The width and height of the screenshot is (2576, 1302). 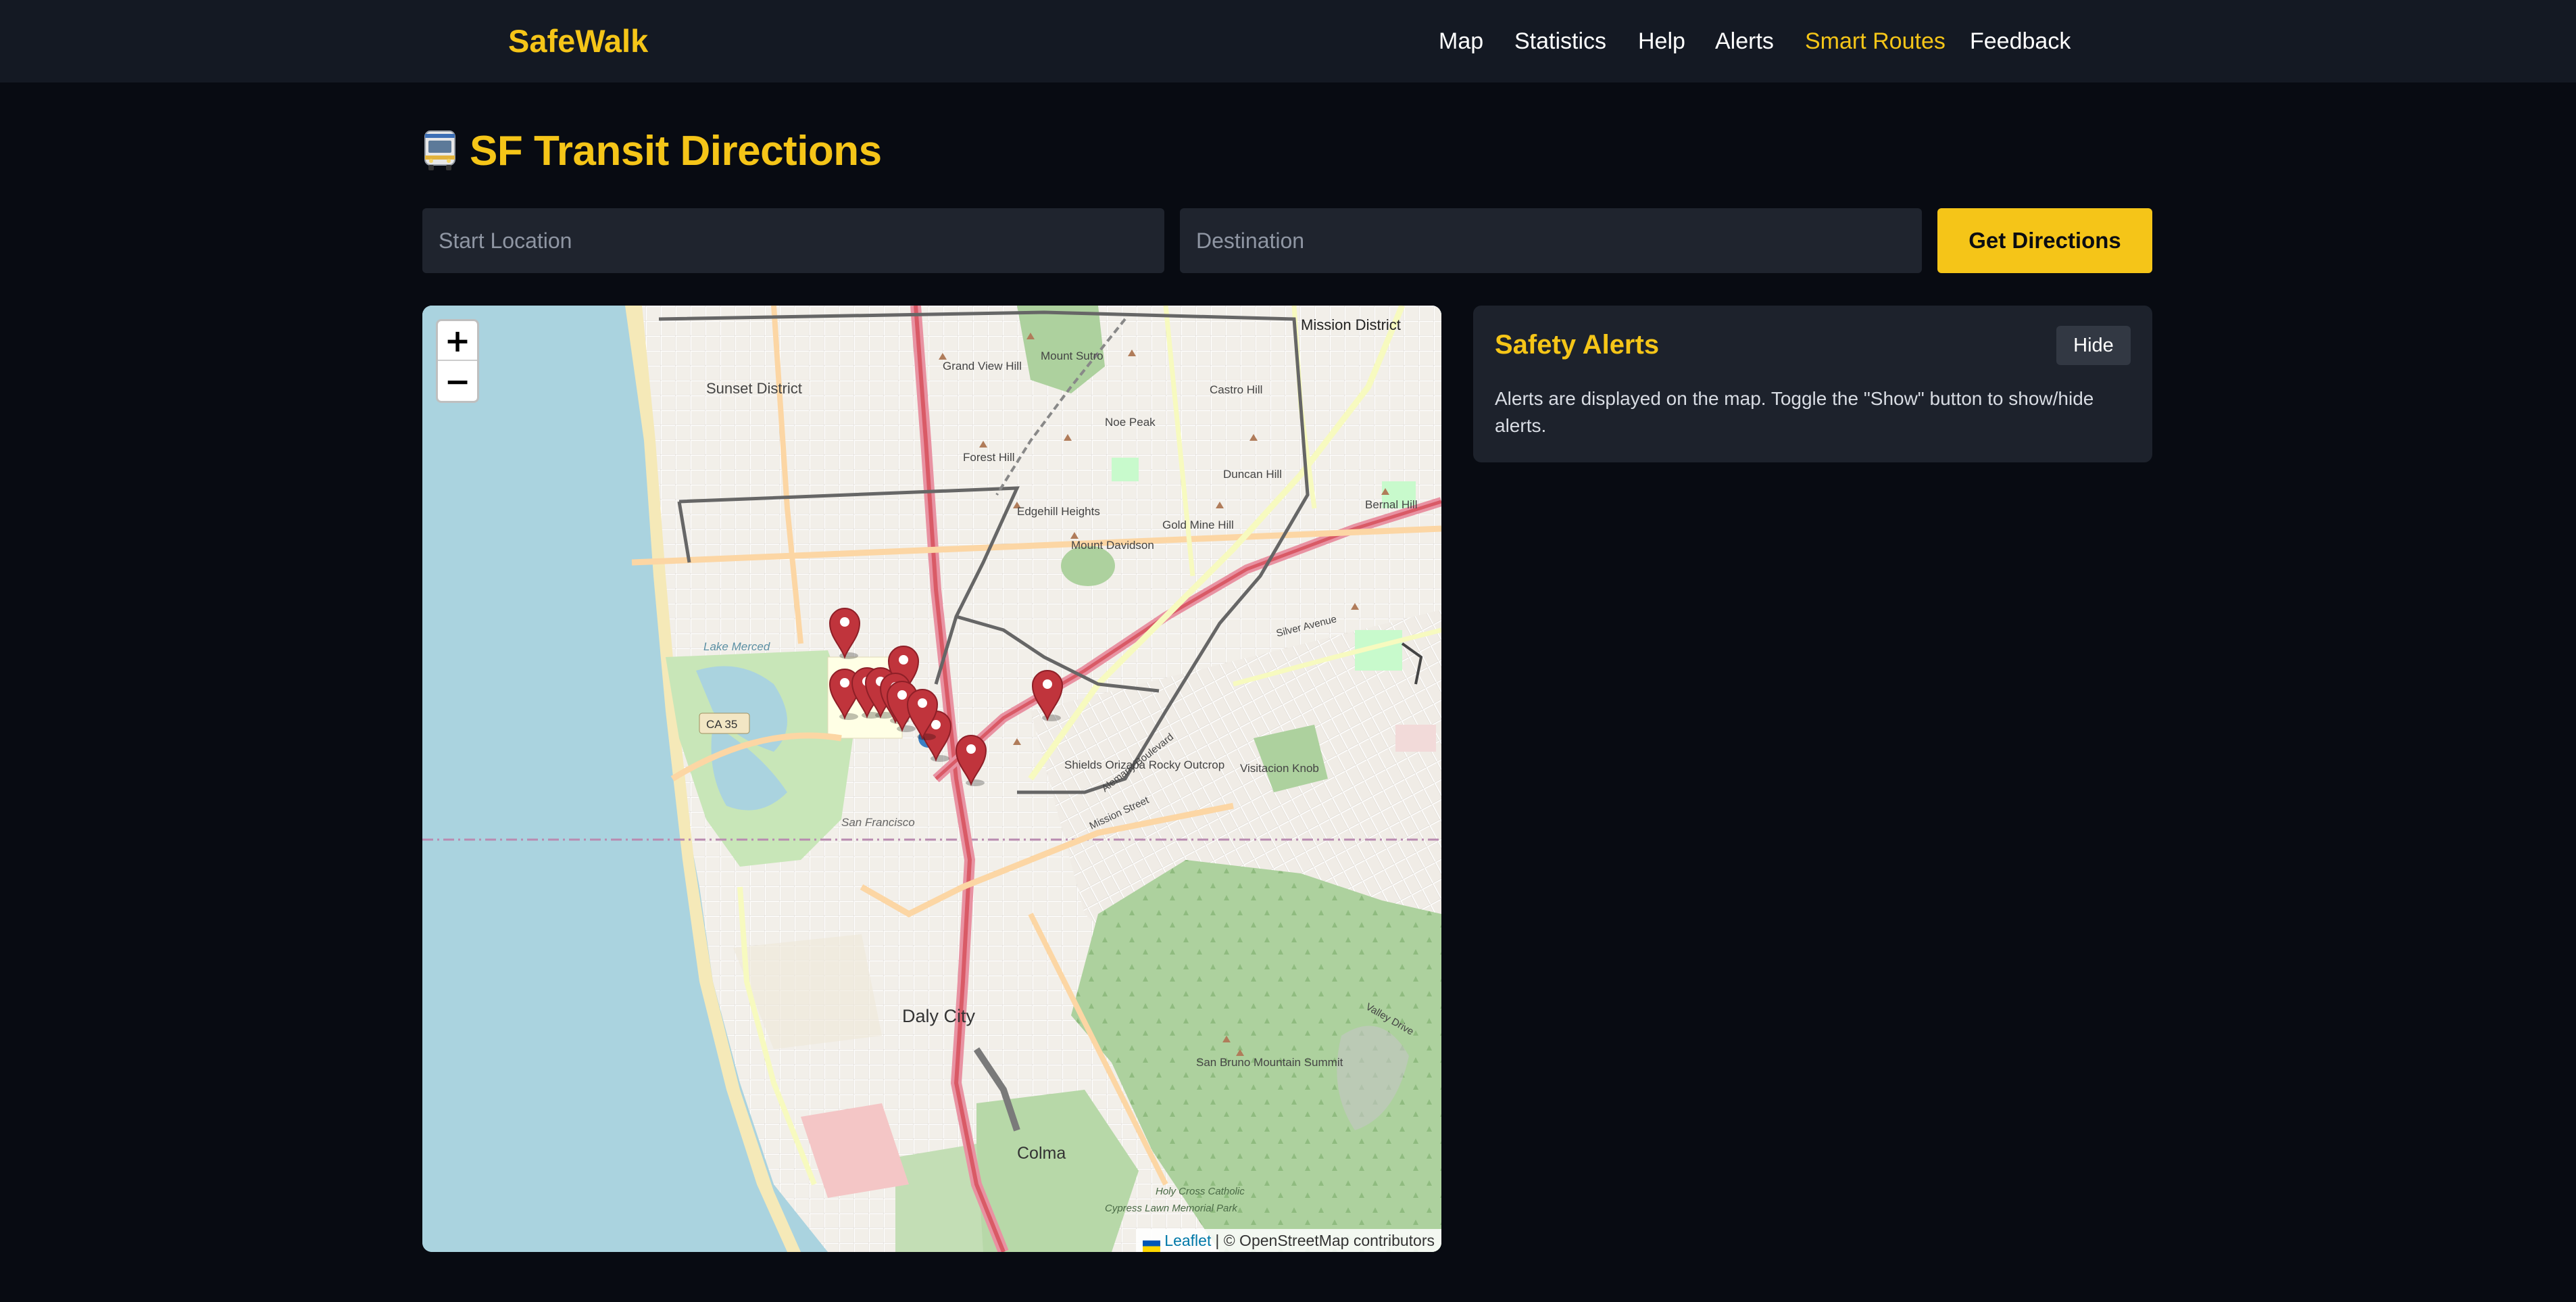 What do you see at coordinates (1351, 324) in the screenshot?
I see `map-label-mission: Mission District` at bounding box center [1351, 324].